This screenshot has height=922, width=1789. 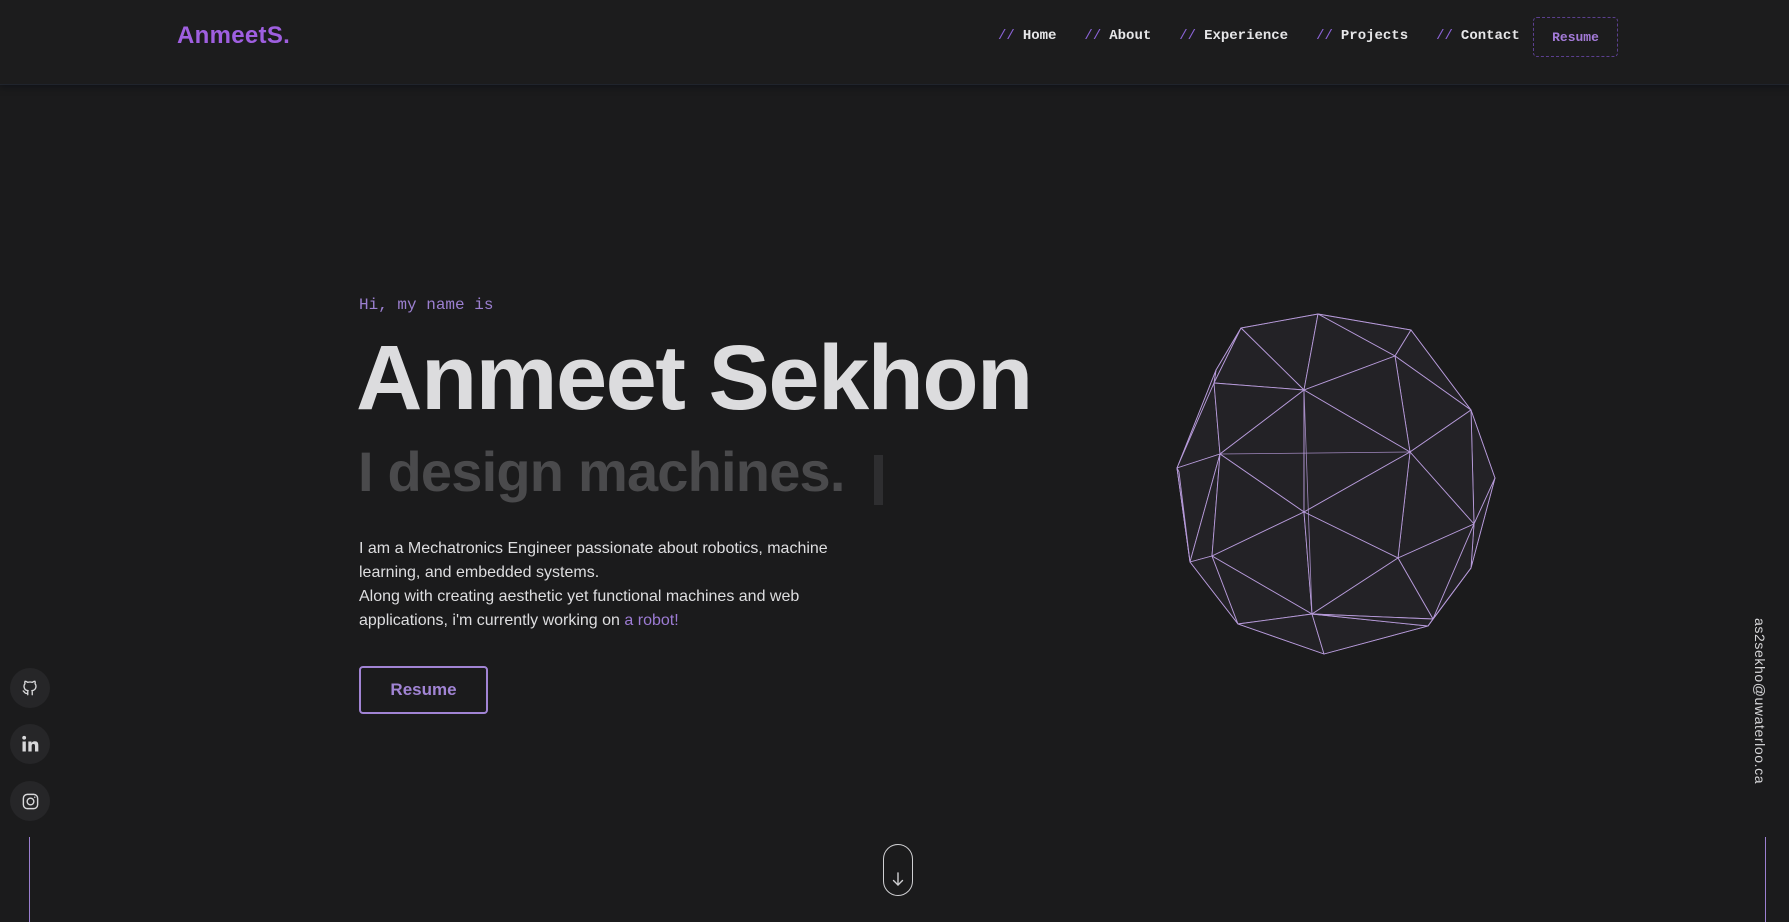 What do you see at coordinates (29, 879) in the screenshot?
I see `left-vertical-line` at bounding box center [29, 879].